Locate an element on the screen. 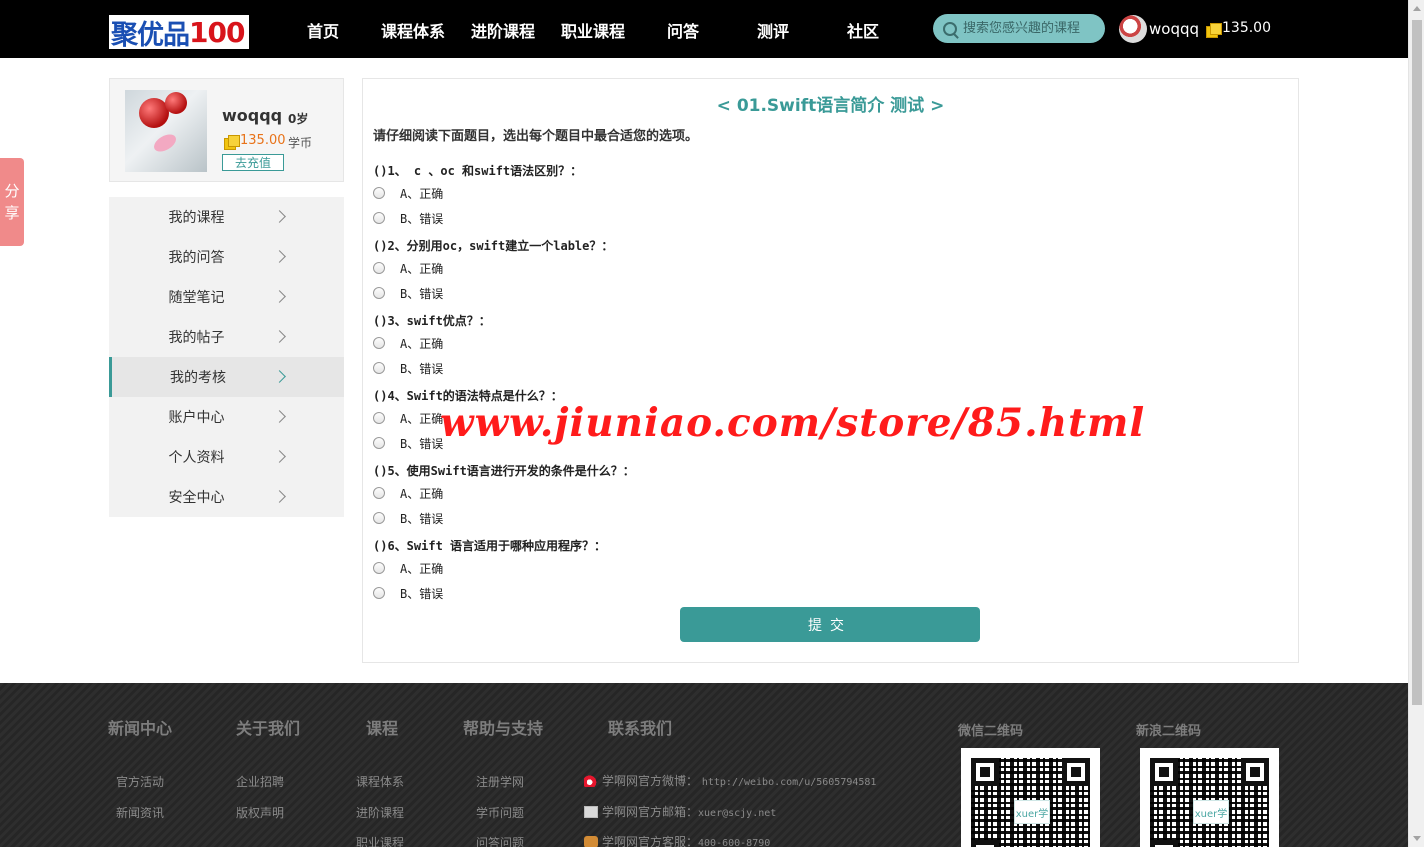 The width and height of the screenshot is (1424, 847). footer-link: 课程体系 is located at coordinates (380, 781).